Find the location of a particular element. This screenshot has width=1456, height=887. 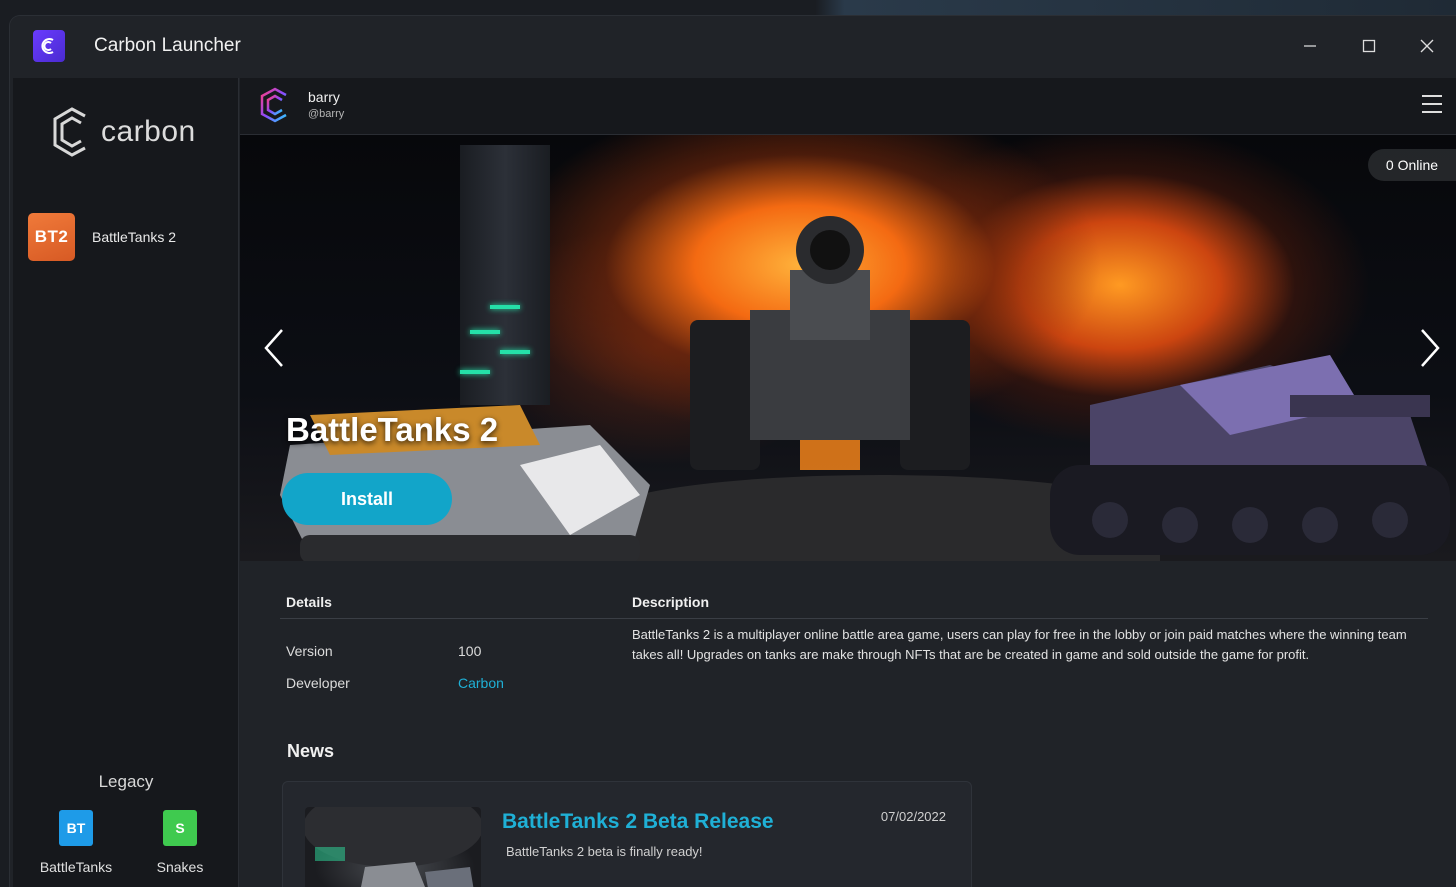

version-value: 100 is located at coordinates (470, 651).